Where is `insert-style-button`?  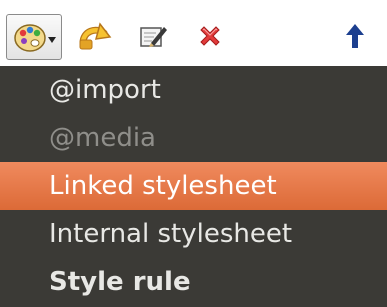 insert-style-button is located at coordinates (34, 37).